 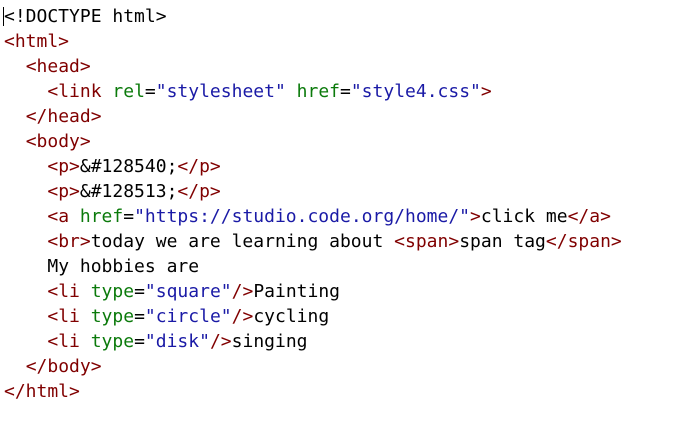 What do you see at coordinates (58, 141) in the screenshot?
I see `code-token: <body>` at bounding box center [58, 141].